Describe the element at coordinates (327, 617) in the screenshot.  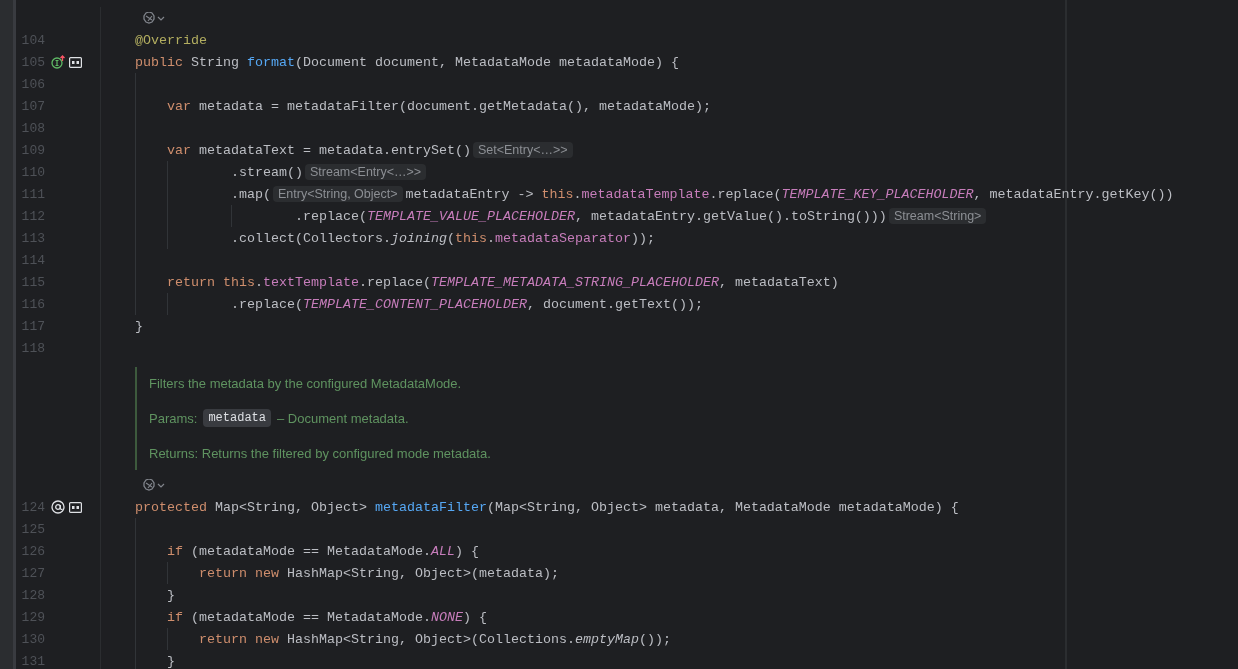
I see `code-text: if (metadataMode == MetadataMode.NONE) {` at that location.